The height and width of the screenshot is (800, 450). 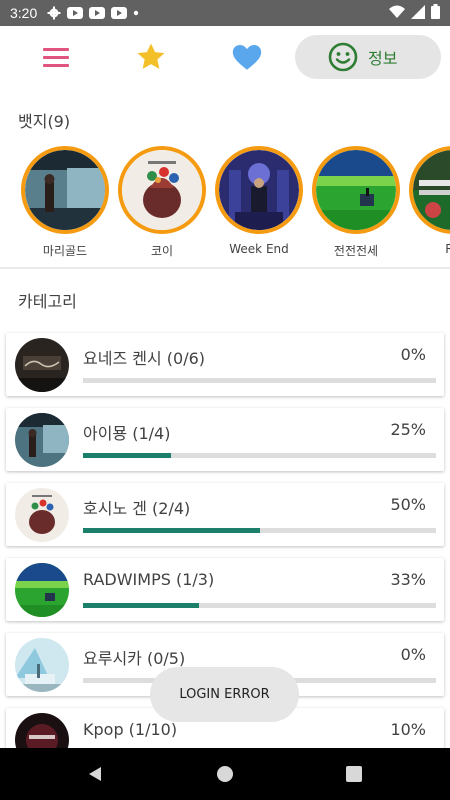 I want to click on home-circle-icon, so click(x=225, y=774).